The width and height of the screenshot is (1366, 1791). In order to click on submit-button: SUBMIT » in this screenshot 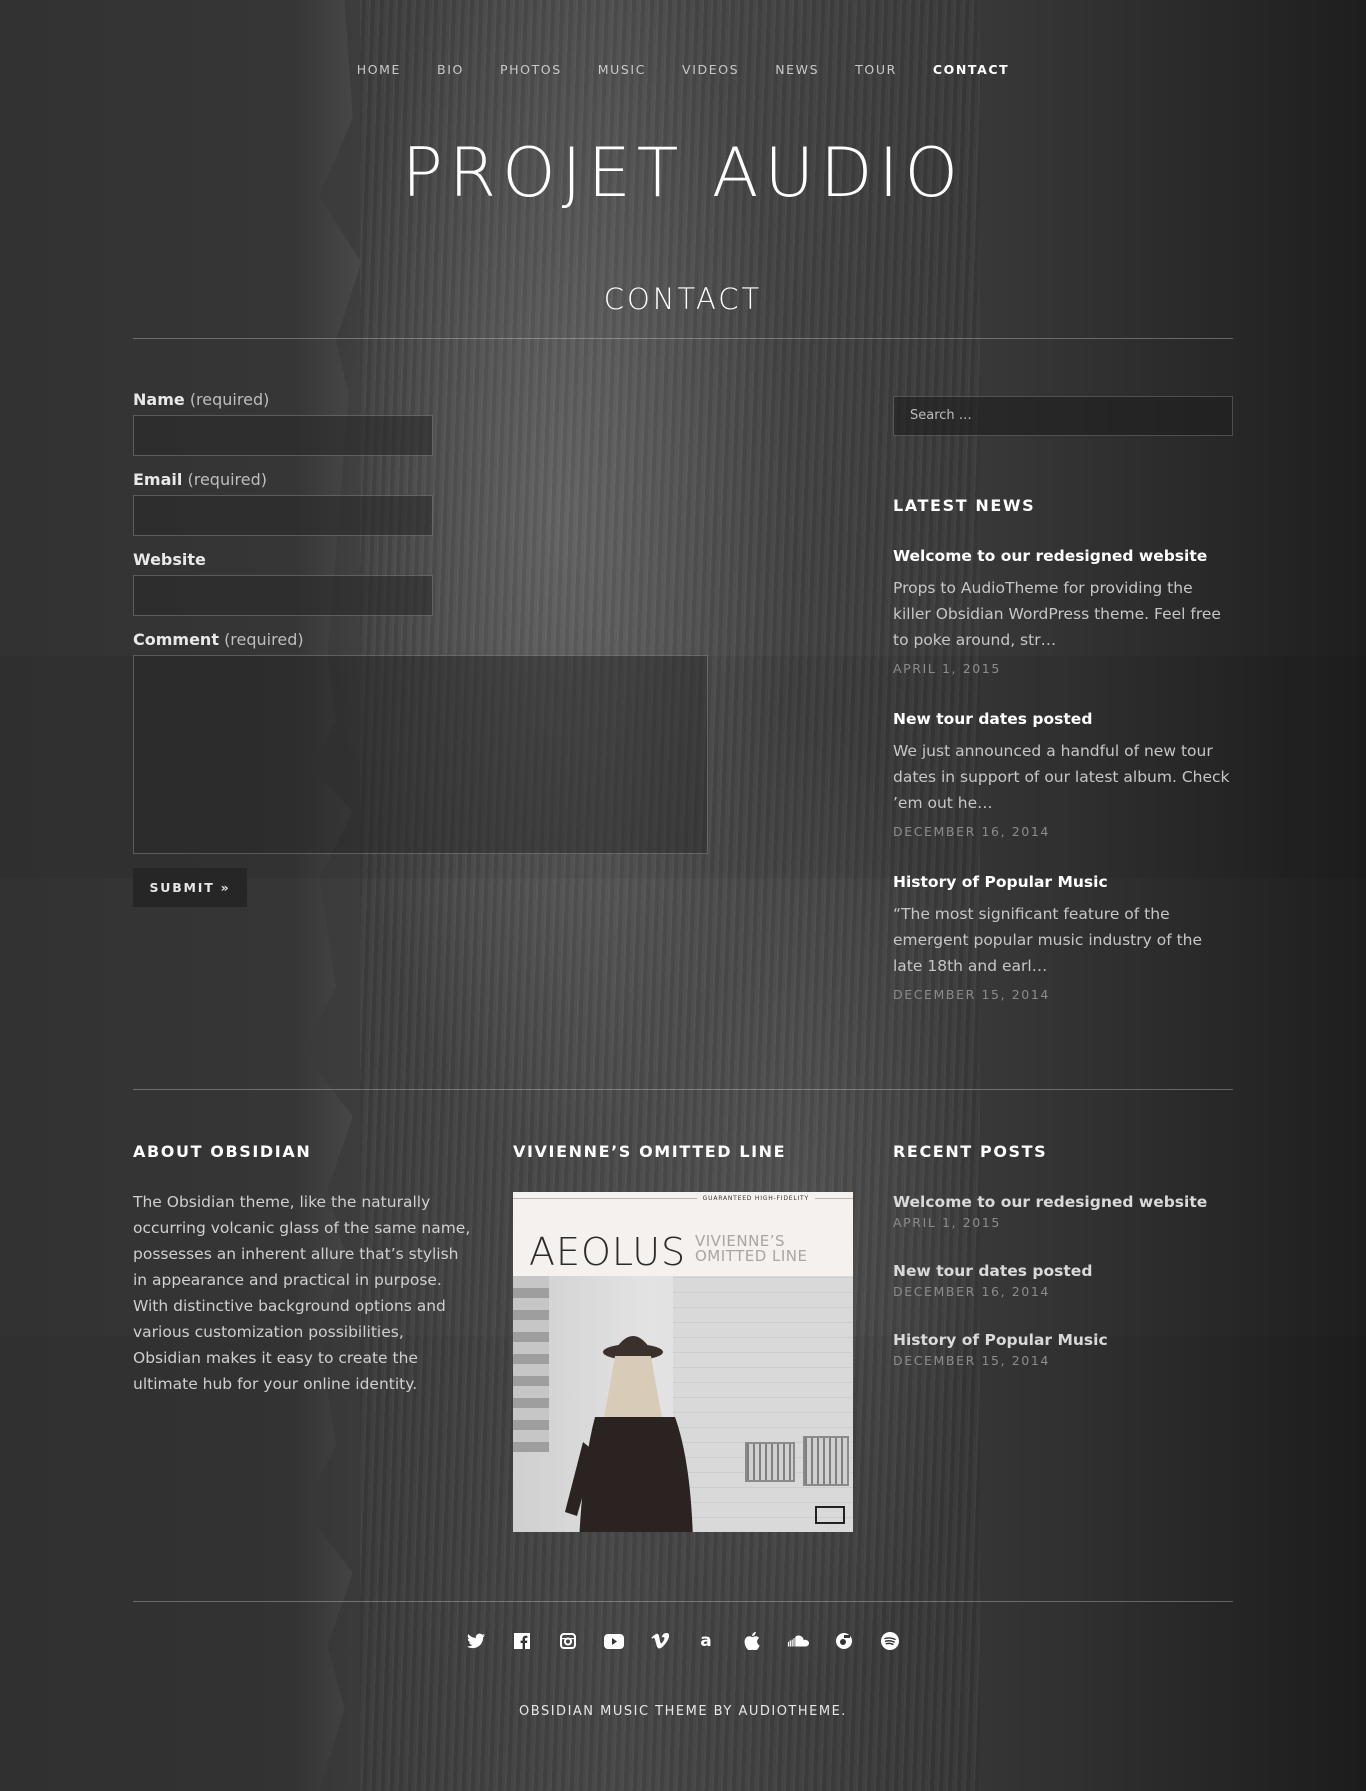, I will do `click(190, 887)`.